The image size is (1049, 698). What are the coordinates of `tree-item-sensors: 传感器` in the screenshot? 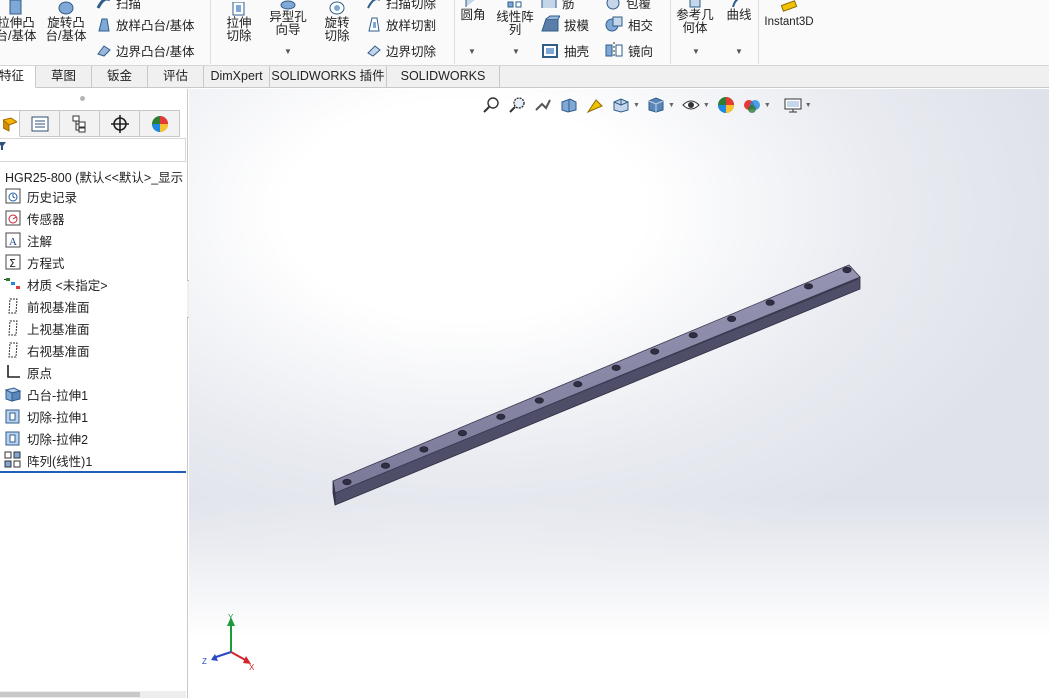 It's located at (34, 218).